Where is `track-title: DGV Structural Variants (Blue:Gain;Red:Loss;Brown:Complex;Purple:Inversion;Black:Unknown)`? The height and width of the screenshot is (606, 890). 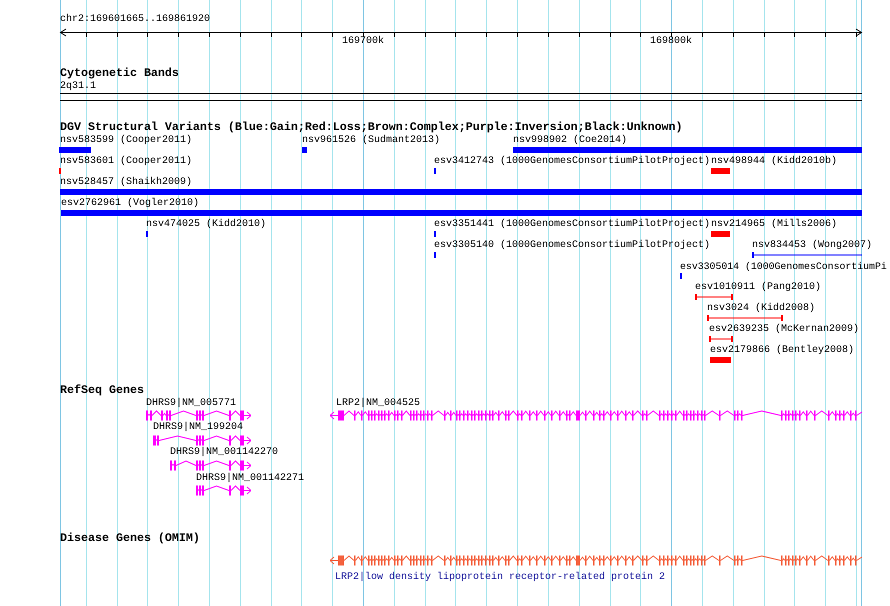
track-title: DGV Structural Variants (Blue:Gain;Red:Loss;Brown:Complex;Purple:Inversion;Black:Unknown) is located at coordinates (371, 127).